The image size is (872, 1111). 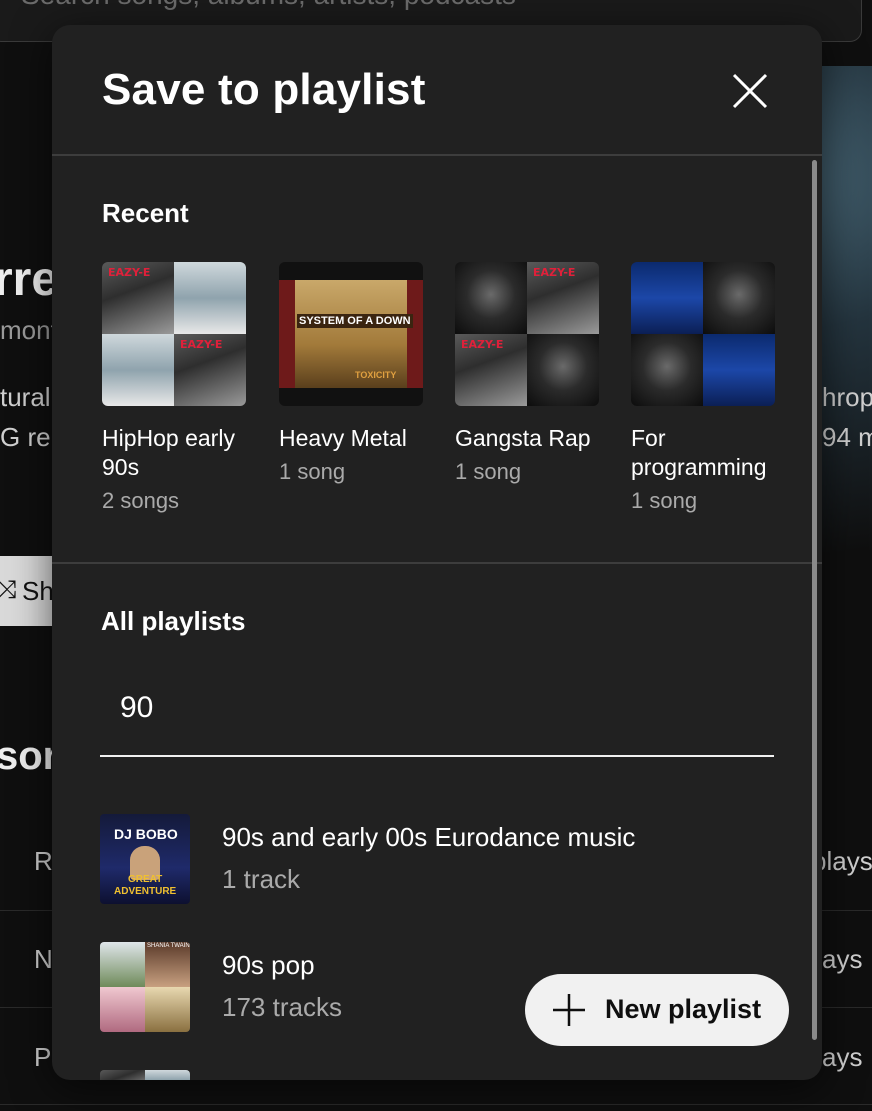 What do you see at coordinates (168, 452) in the screenshot?
I see `recent-playlist-name: HipHop early 90s` at bounding box center [168, 452].